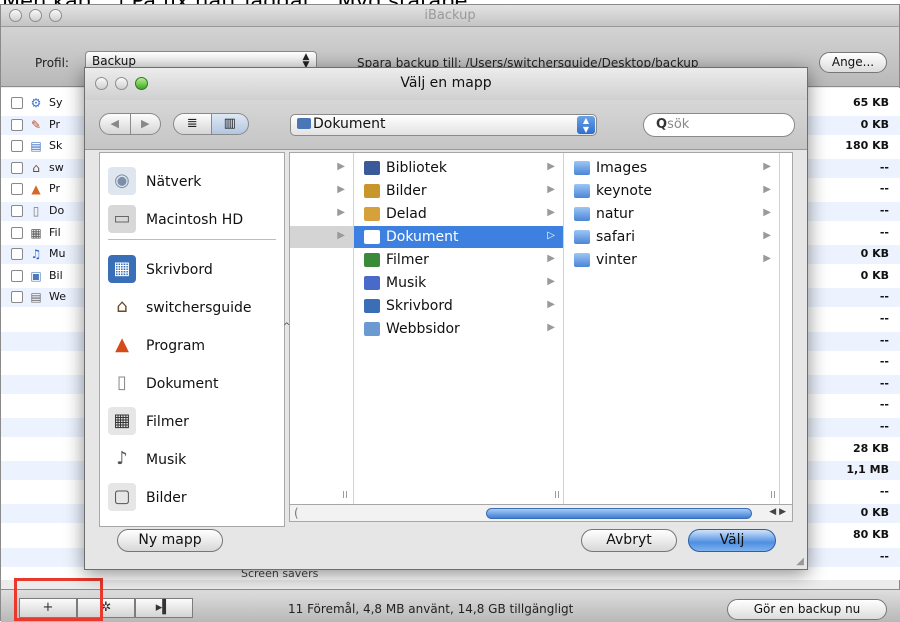  I want to click on search-placeholder: sök, so click(678, 124).